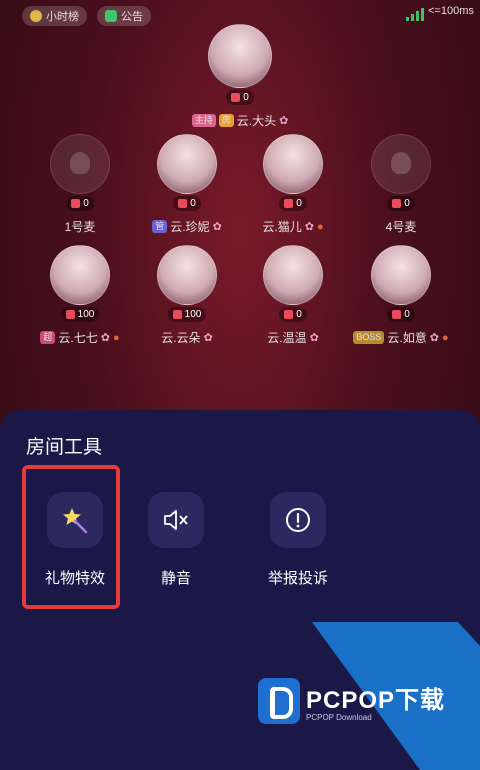 The image size is (480, 770). I want to click on seat-name: 云.猫儿 ✿ ●, so click(293, 226).